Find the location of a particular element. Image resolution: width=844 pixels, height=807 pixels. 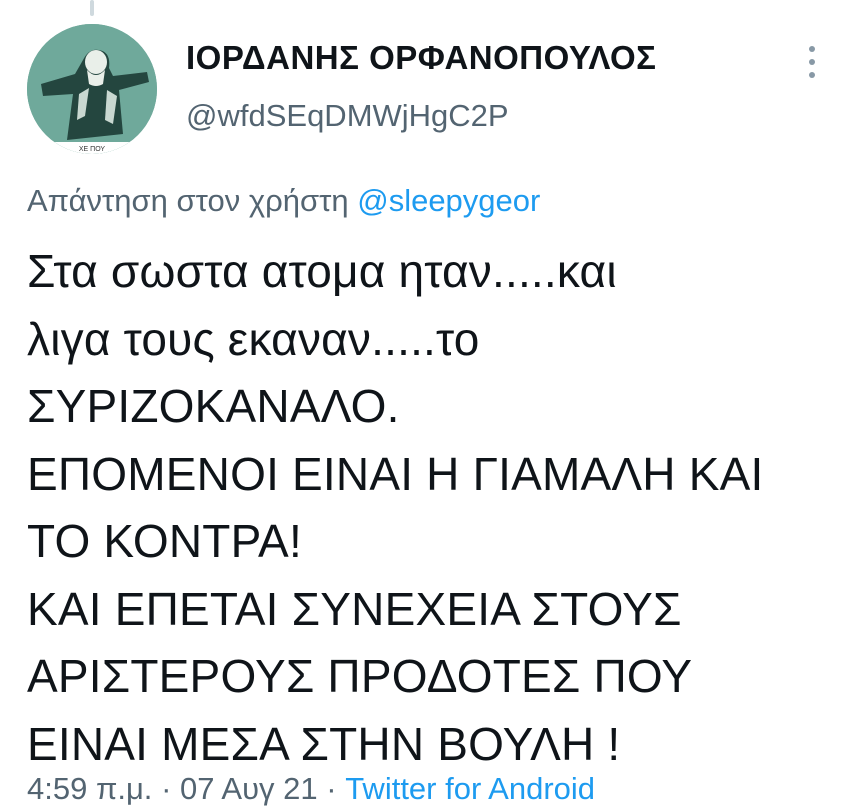

user-handle: @wfdSEqDMWjHgC2P is located at coordinates (347, 116).